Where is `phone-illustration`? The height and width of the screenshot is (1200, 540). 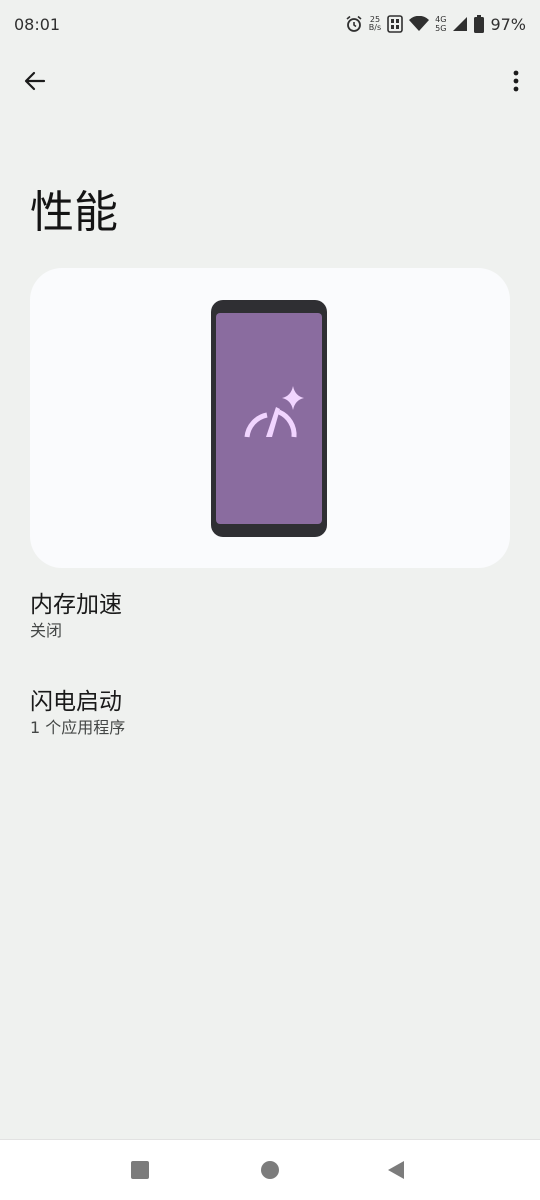 phone-illustration is located at coordinates (269, 418).